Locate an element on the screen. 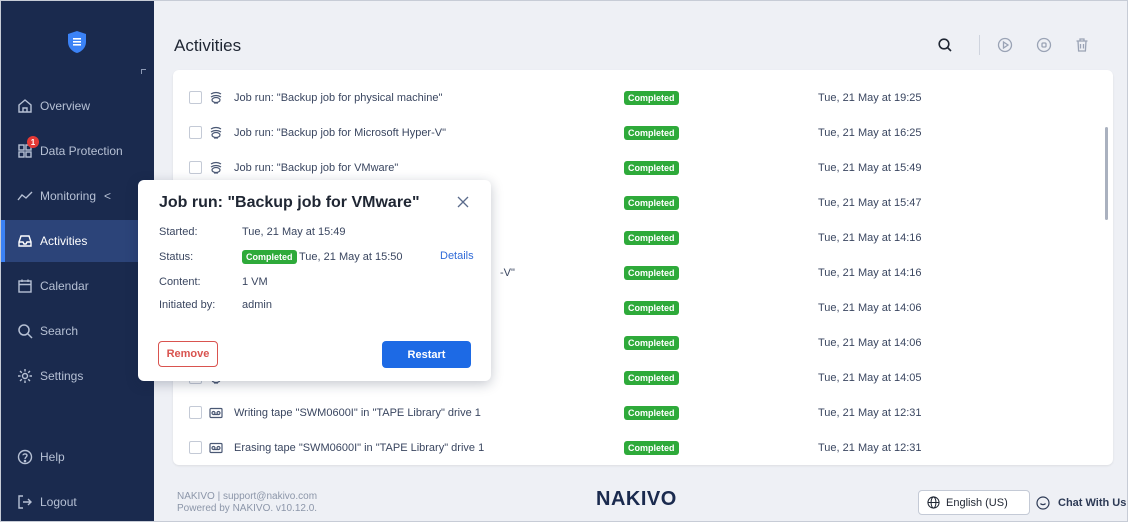 This screenshot has height=522, width=1128. home-icon is located at coordinates (25, 106).